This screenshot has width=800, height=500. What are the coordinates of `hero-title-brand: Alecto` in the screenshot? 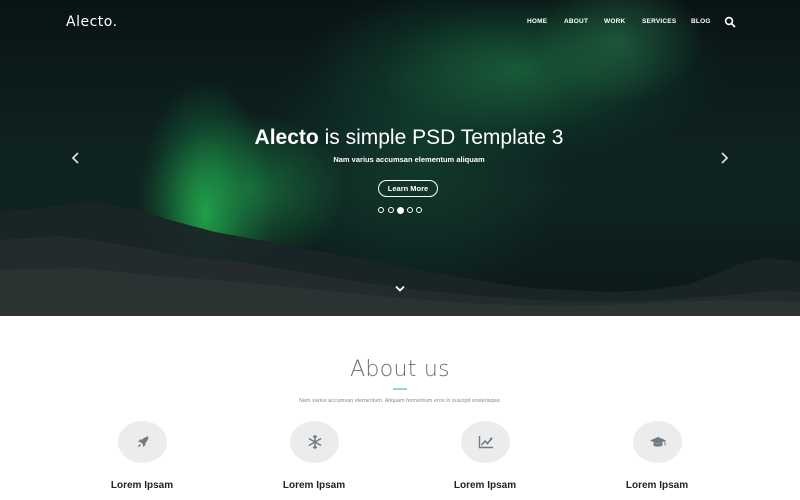 It's located at (286, 137).